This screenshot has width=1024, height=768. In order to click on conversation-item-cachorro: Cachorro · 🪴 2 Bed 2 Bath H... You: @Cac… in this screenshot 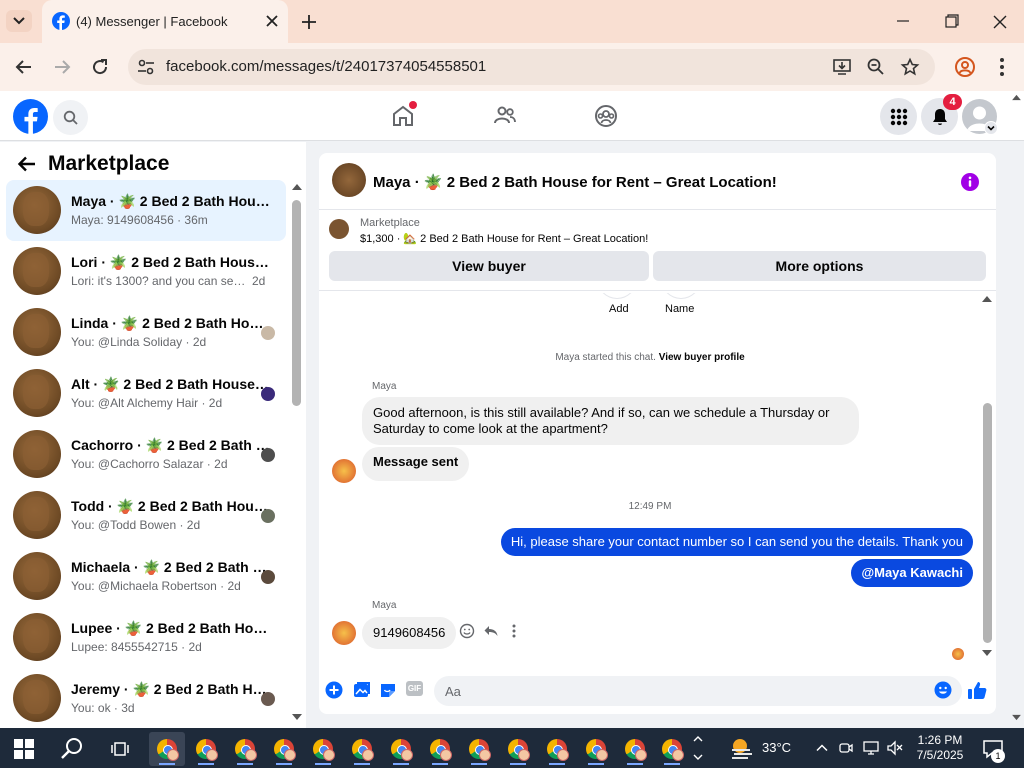, I will do `click(146, 454)`.